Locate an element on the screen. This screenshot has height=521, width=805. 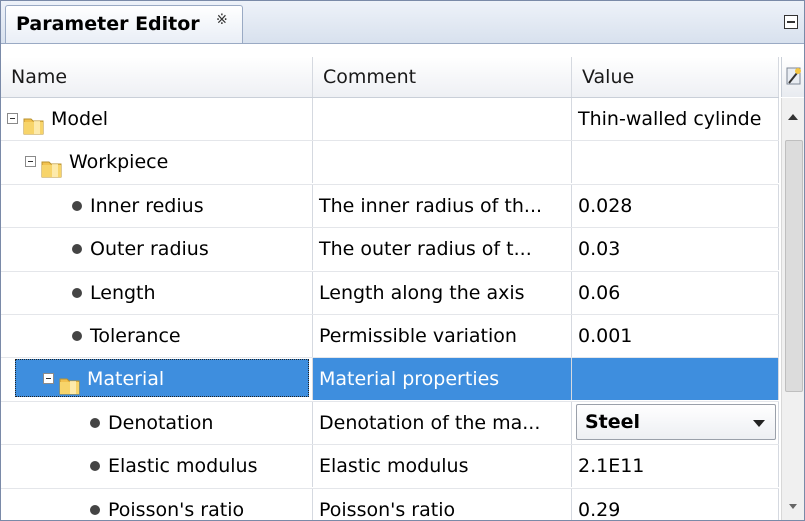
value-cell: 0.29 is located at coordinates (675, 504).